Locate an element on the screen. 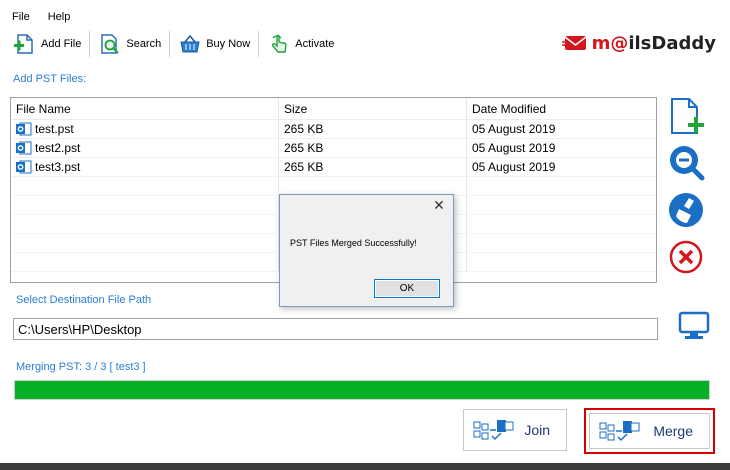 The image size is (730, 470). menu-file: File is located at coordinates (21, 17).